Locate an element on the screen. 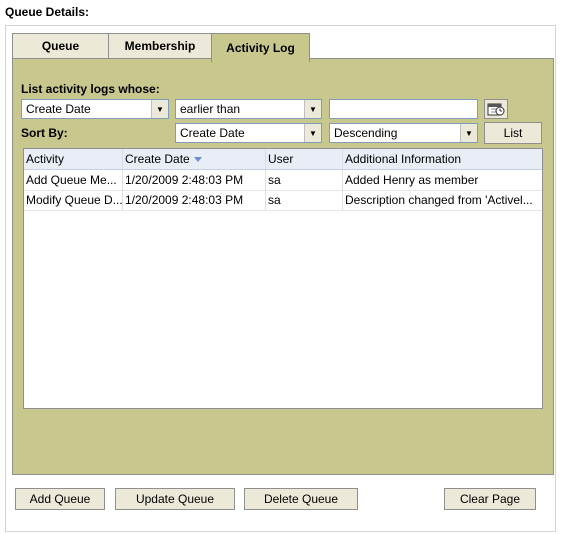 The height and width of the screenshot is (534, 561). update-queue-button: Update Queue is located at coordinates (175, 499).